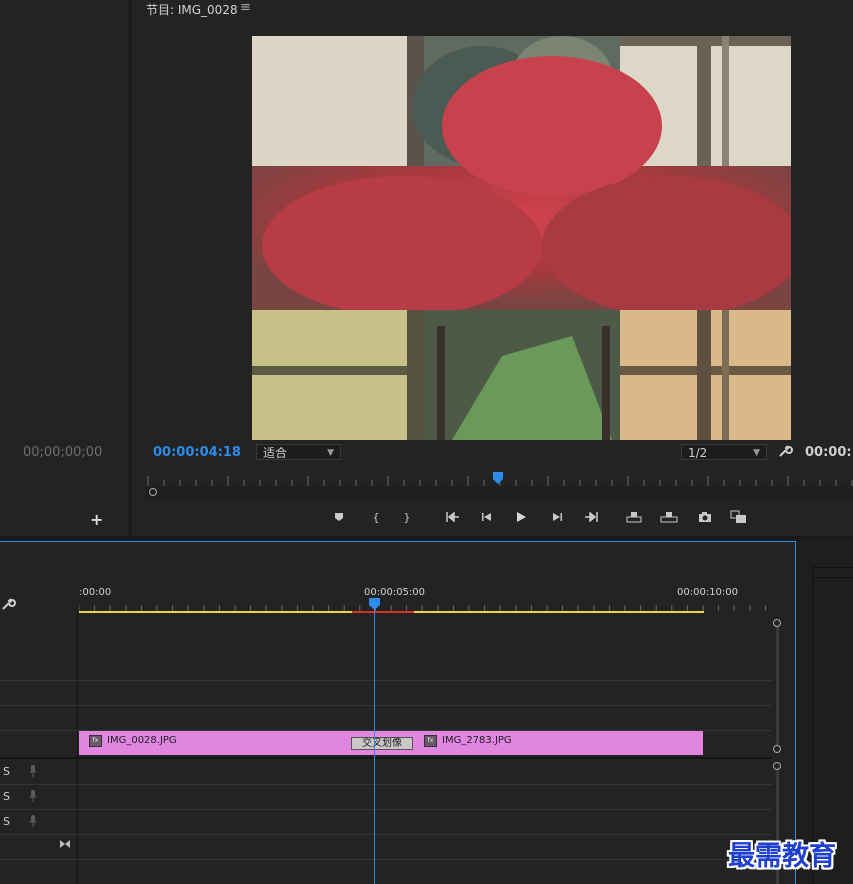 This screenshot has height=884, width=853. I want to click on meter-header, so click(832, 572).